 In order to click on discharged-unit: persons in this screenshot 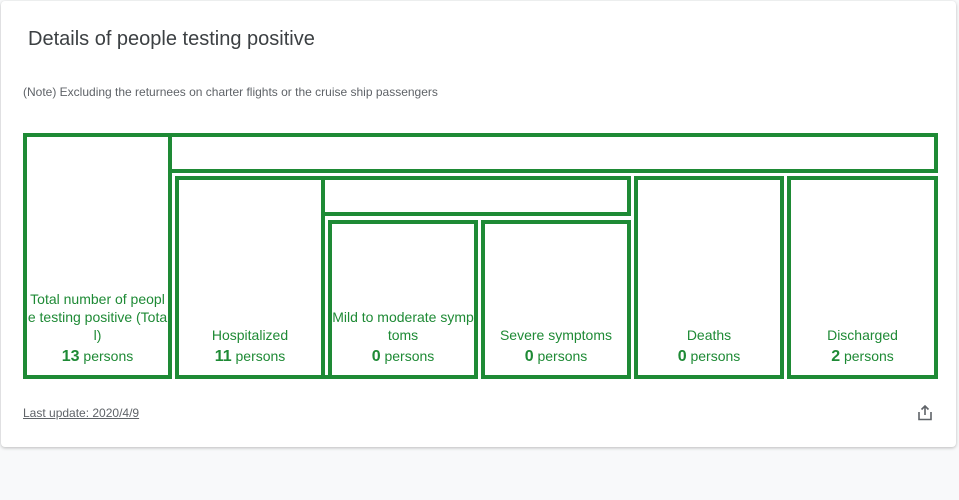, I will do `click(867, 356)`.